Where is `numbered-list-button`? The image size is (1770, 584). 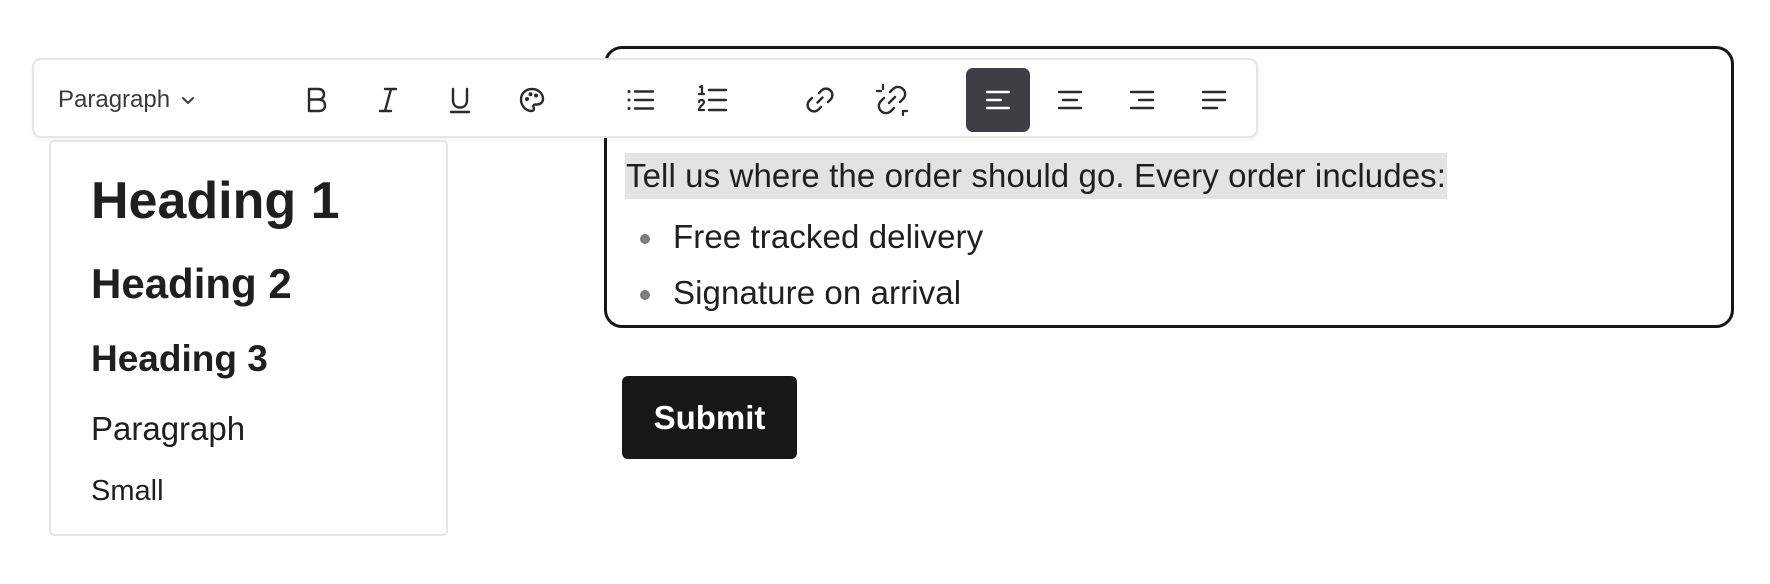 numbered-list-button is located at coordinates (712, 100).